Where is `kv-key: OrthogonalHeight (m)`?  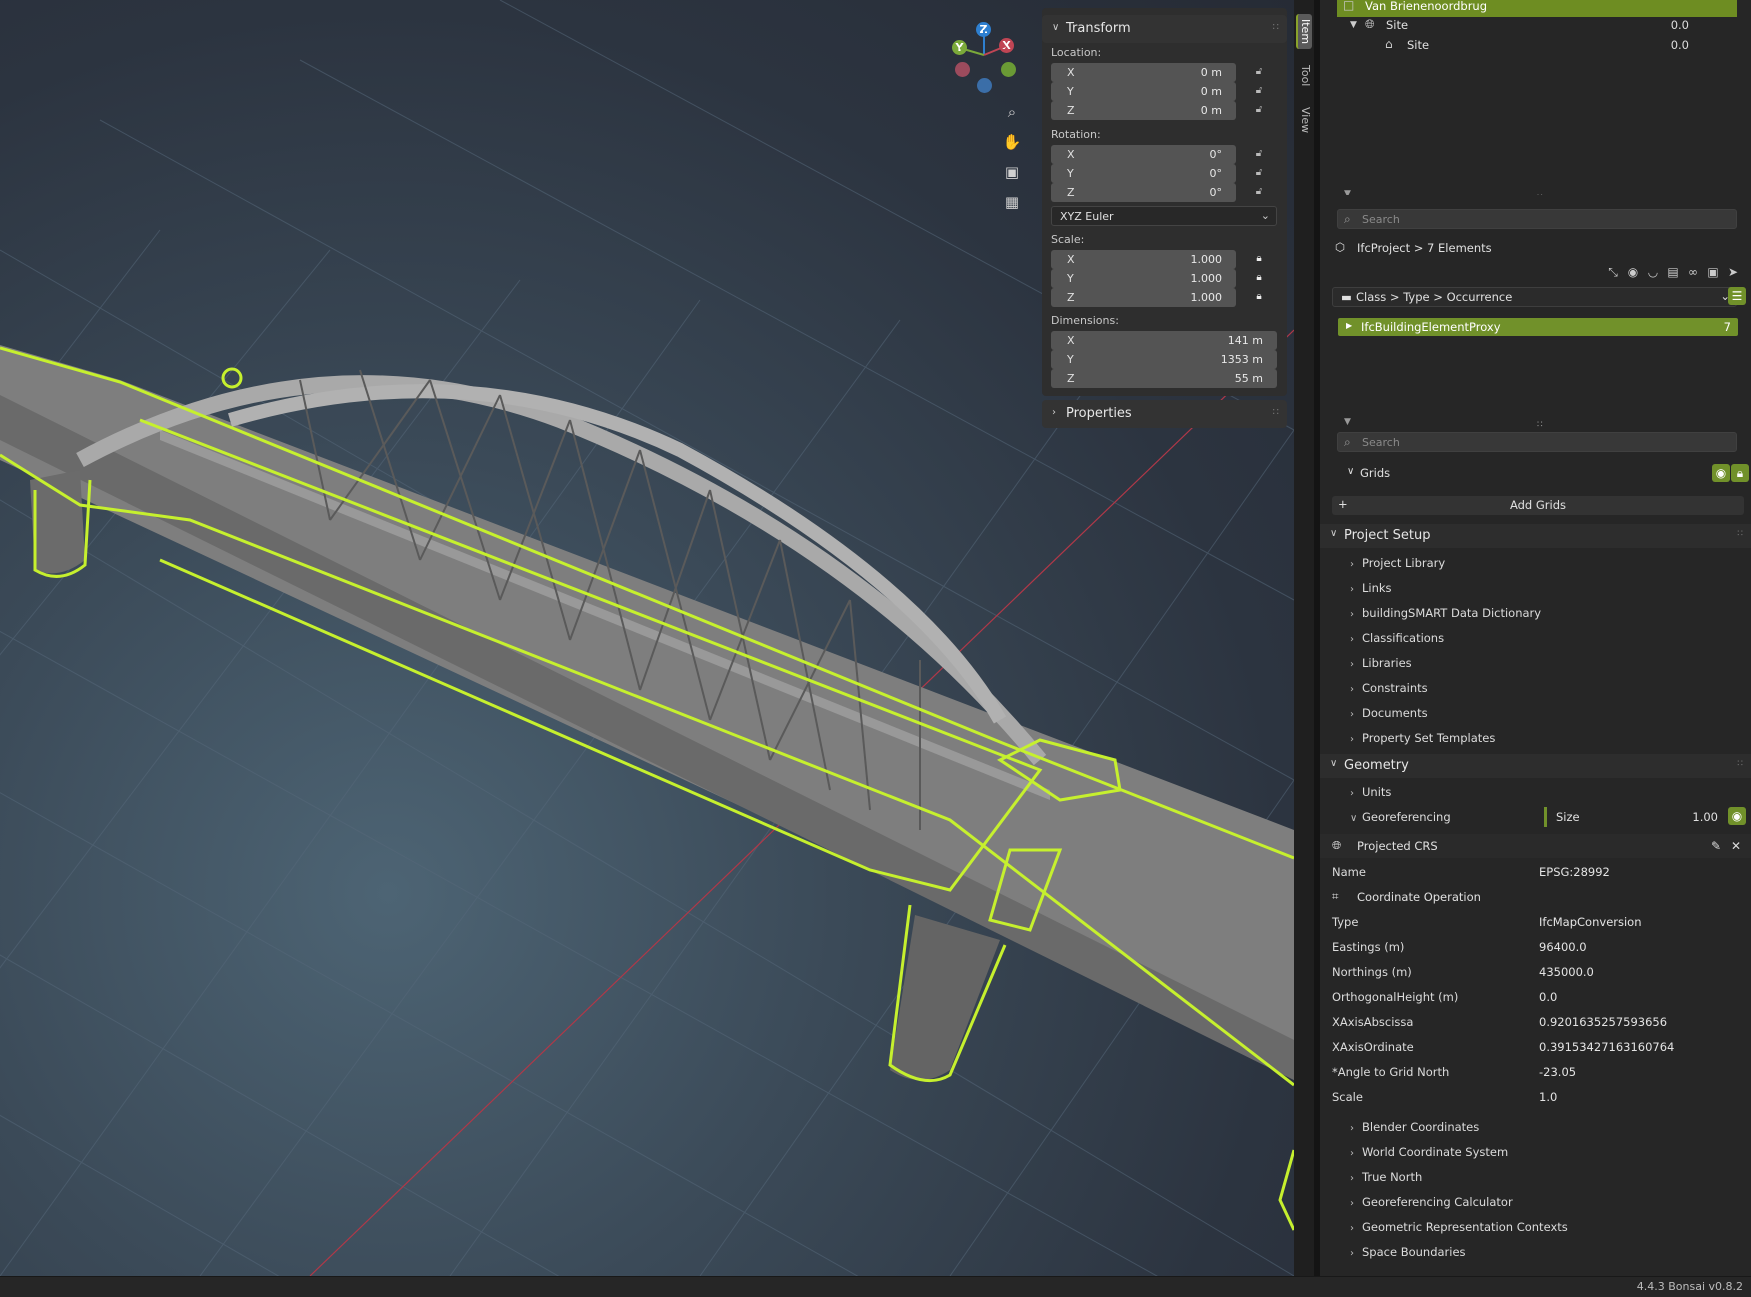
kv-key: OrthogonalHeight (m) is located at coordinates (1395, 997).